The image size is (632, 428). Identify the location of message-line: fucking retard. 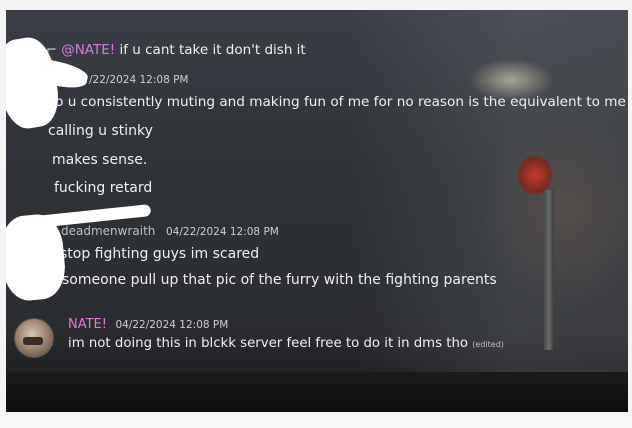
(103, 188).